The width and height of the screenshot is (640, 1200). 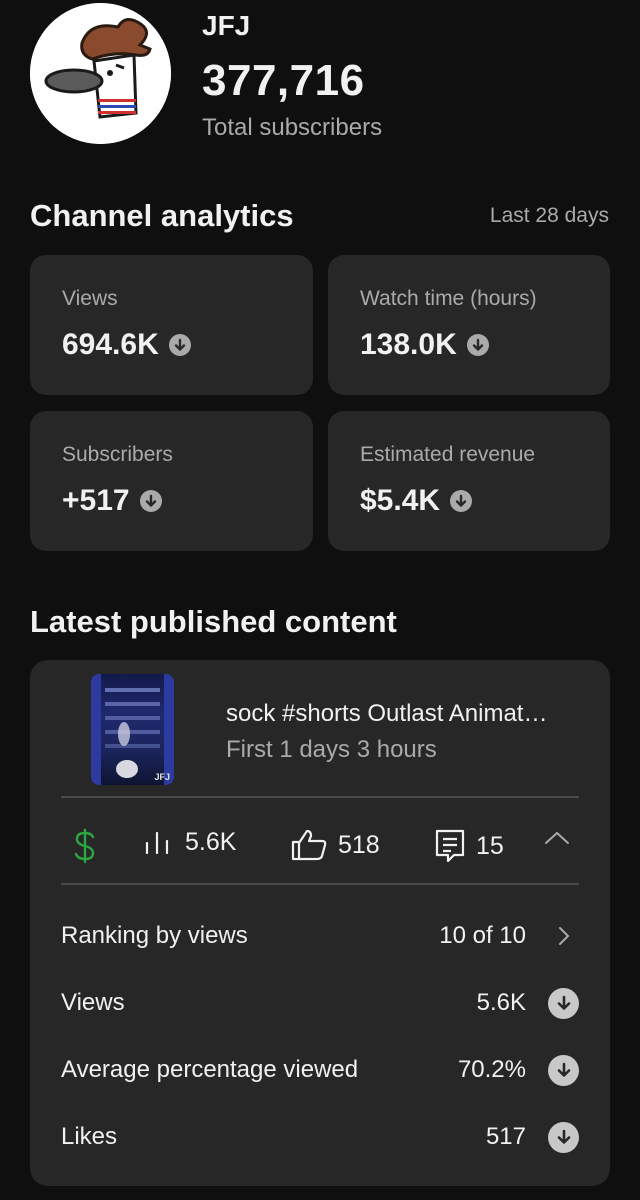 I want to click on views-stat: 5.6K, so click(x=189, y=842).